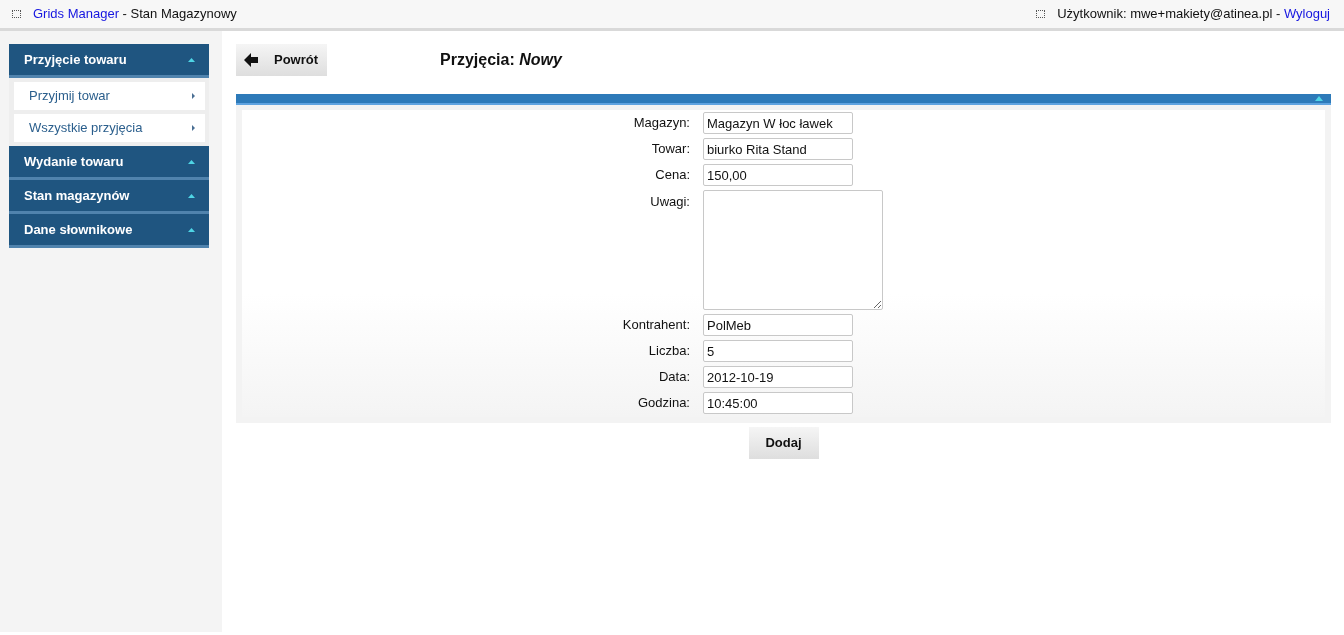  I want to click on input-field: Magazyn W łoc ławek, so click(778, 123).